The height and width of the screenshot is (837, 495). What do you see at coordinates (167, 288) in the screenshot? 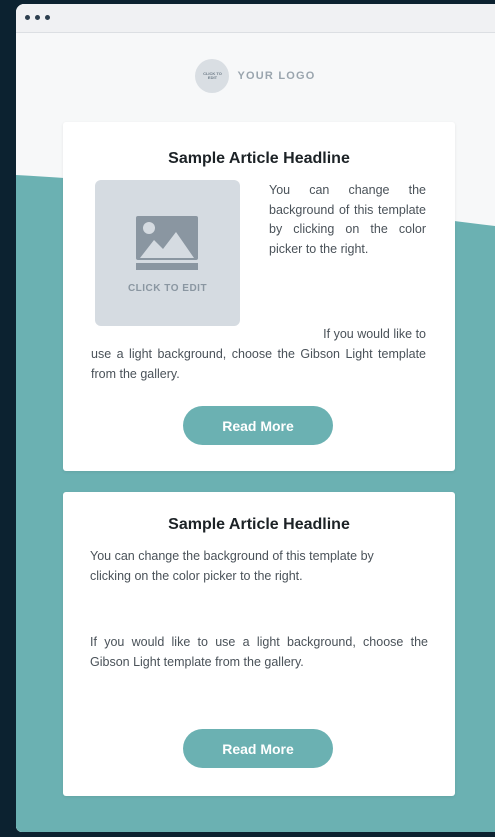
I see `image-placeholder-label: CLICK TO EDIT` at bounding box center [167, 288].